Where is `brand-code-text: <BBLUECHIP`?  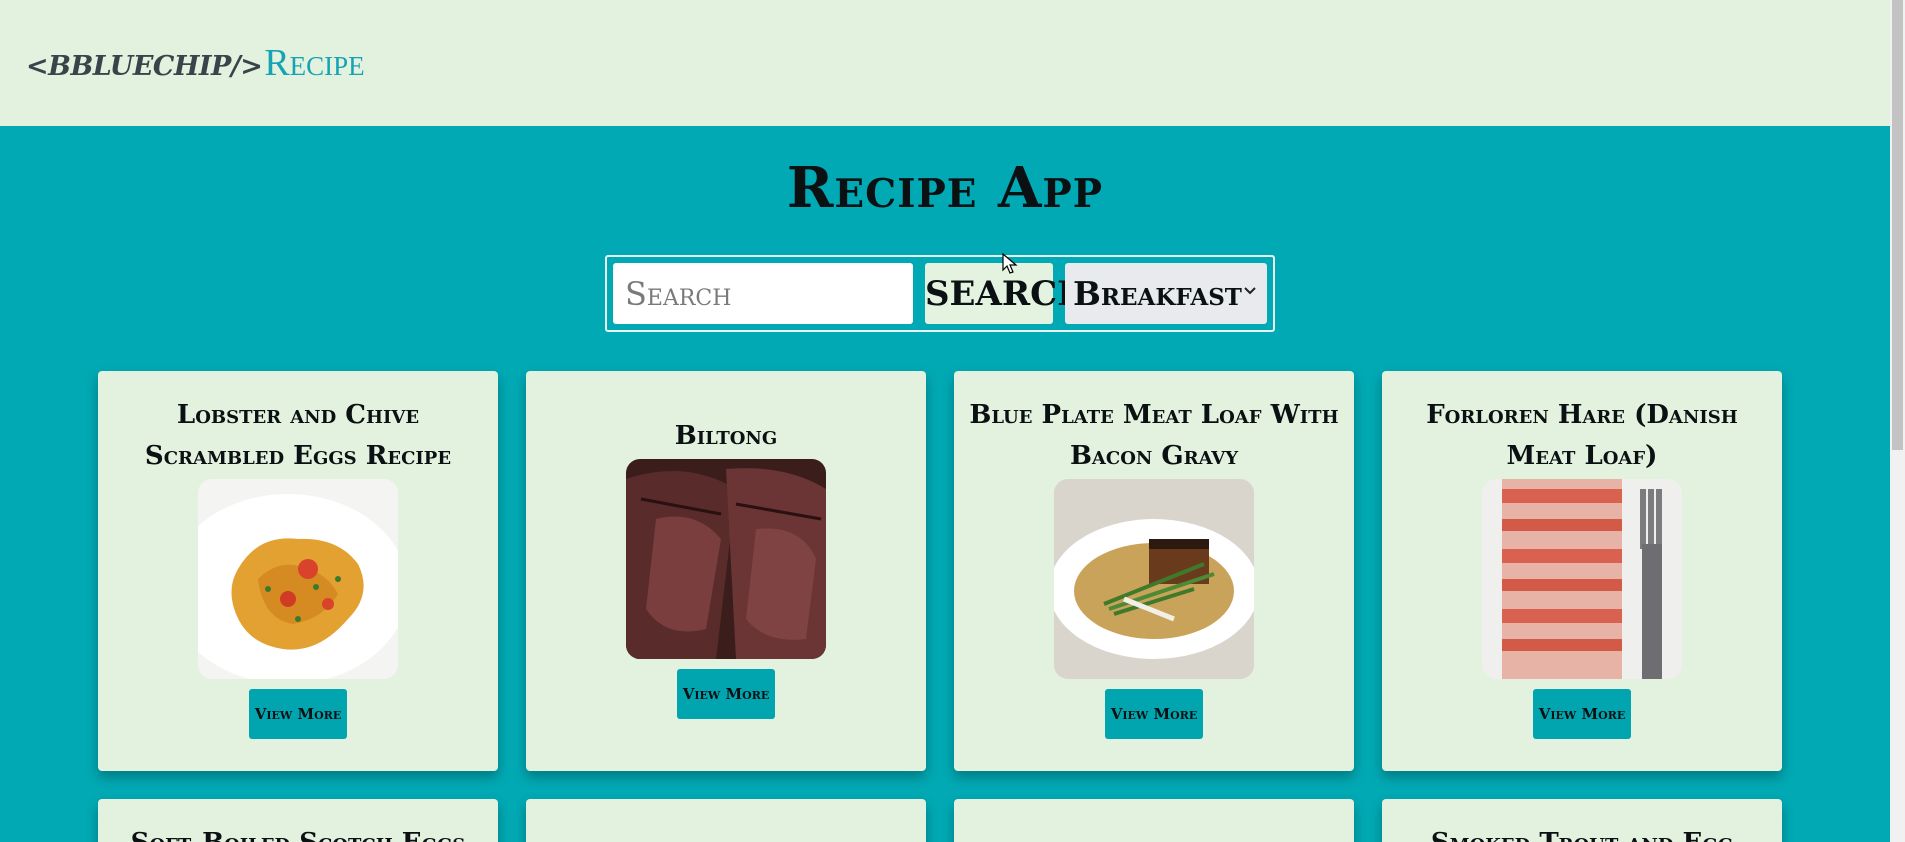
brand-code-text: <BBLUECHIP is located at coordinates (128, 66).